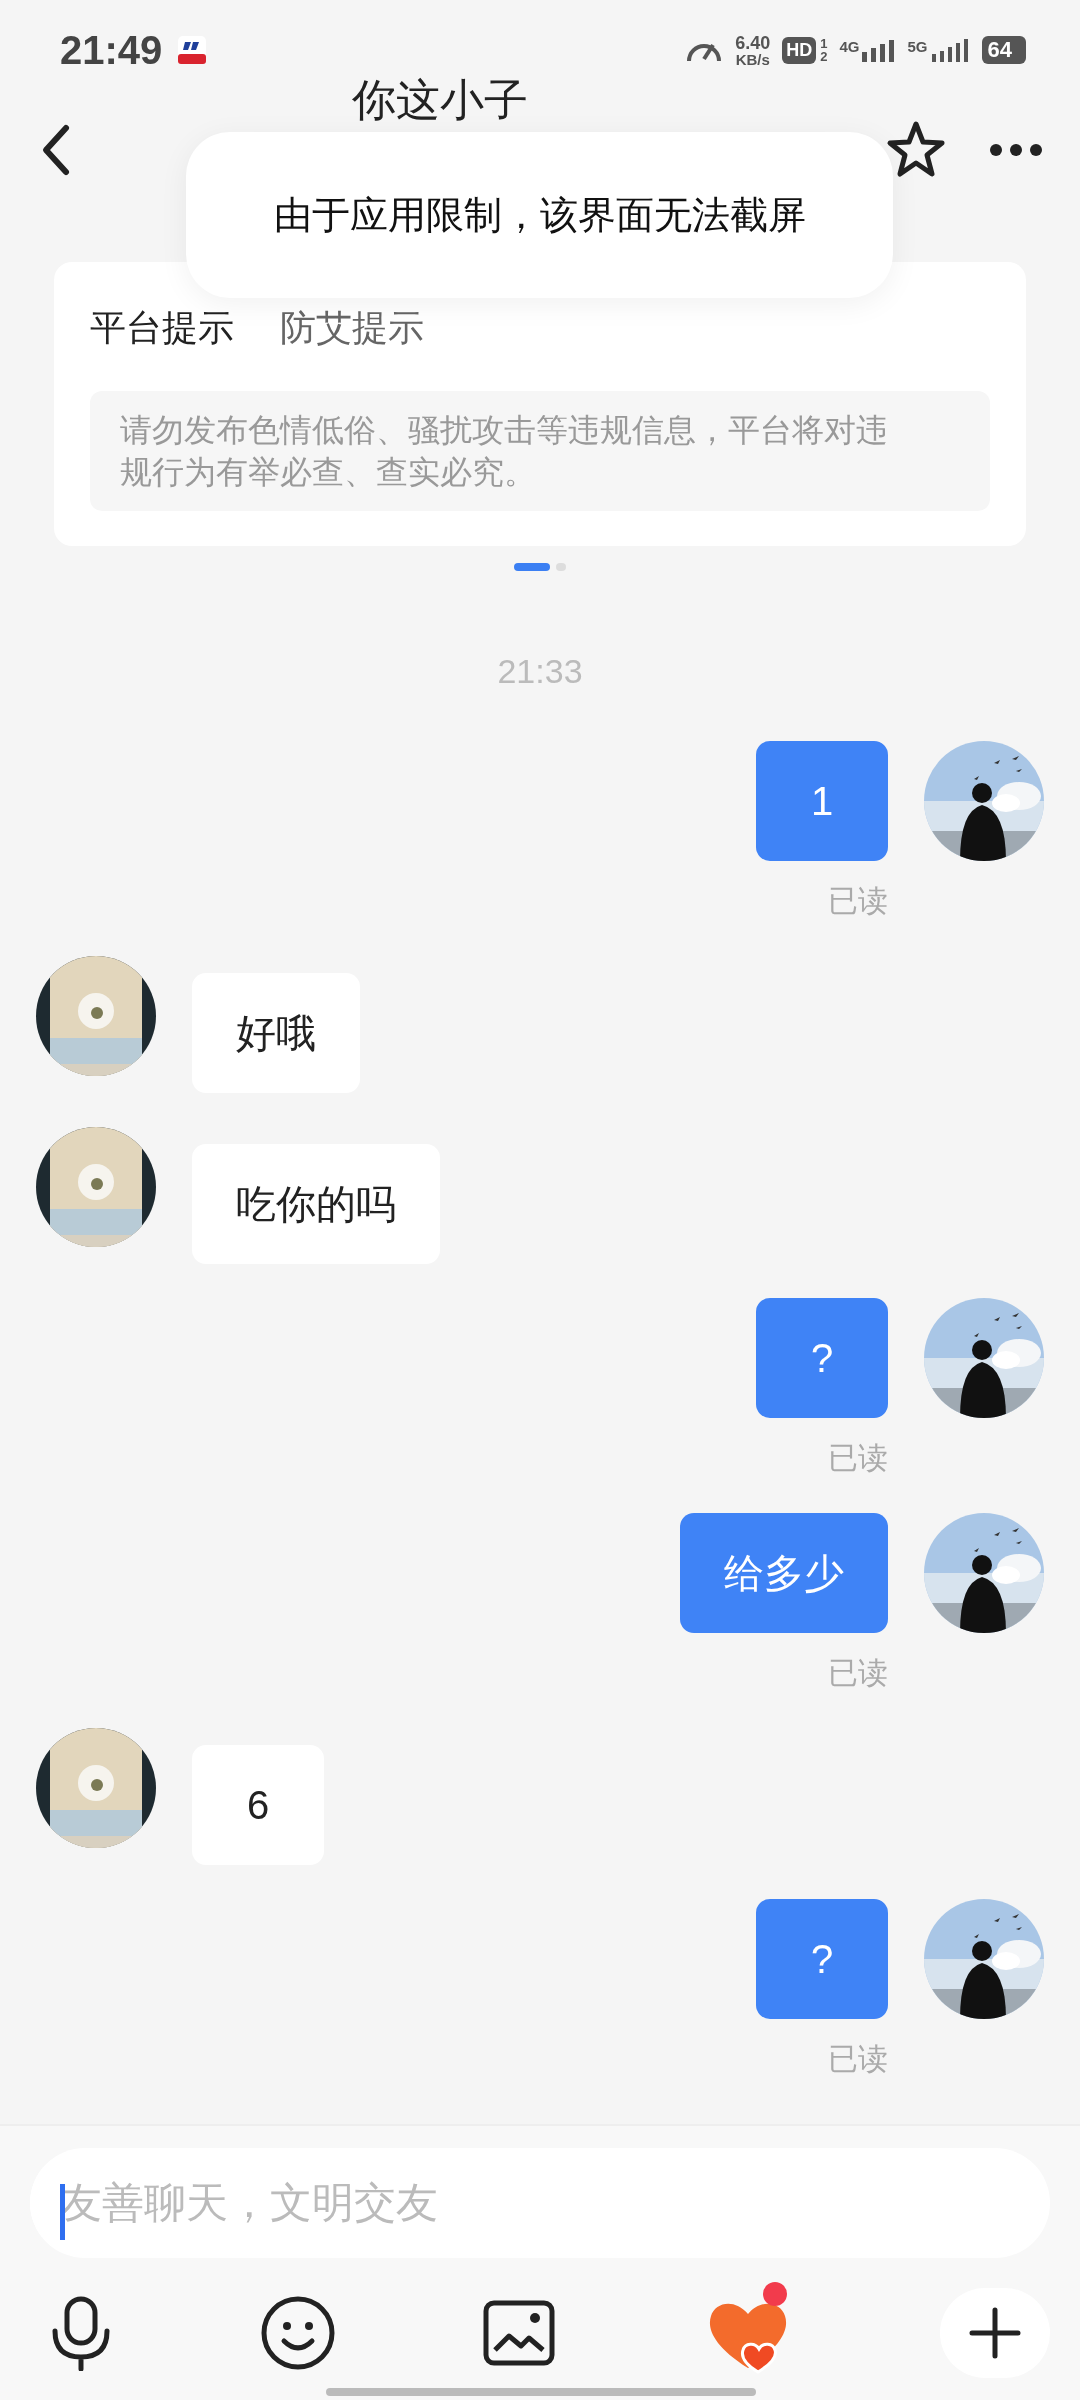 This screenshot has width=1080, height=2400. What do you see at coordinates (258, 1805) in the screenshot?
I see `message-bubble: 6` at bounding box center [258, 1805].